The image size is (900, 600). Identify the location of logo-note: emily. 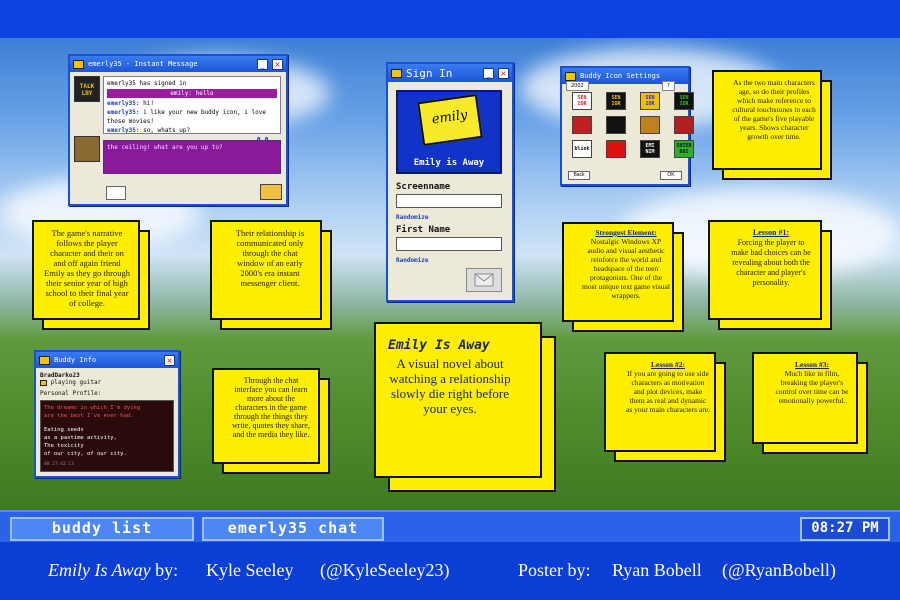
(450, 120).